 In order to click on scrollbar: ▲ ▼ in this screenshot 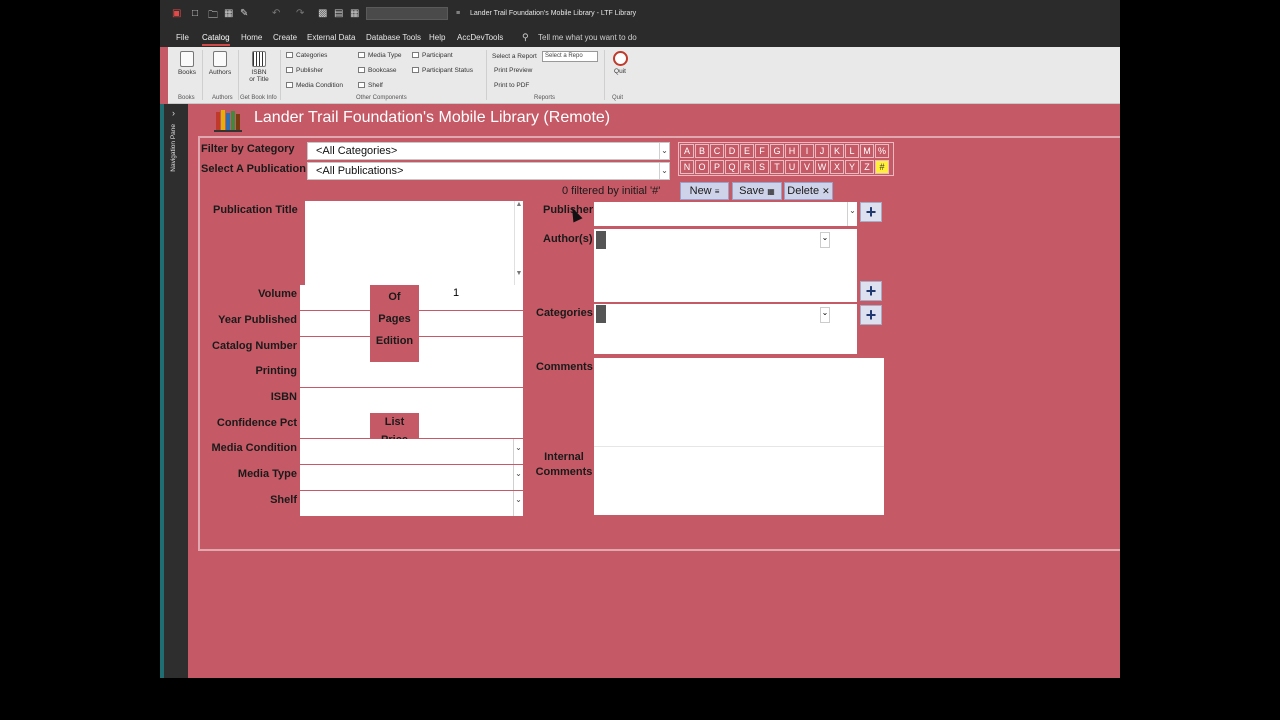, I will do `click(518, 243)`.